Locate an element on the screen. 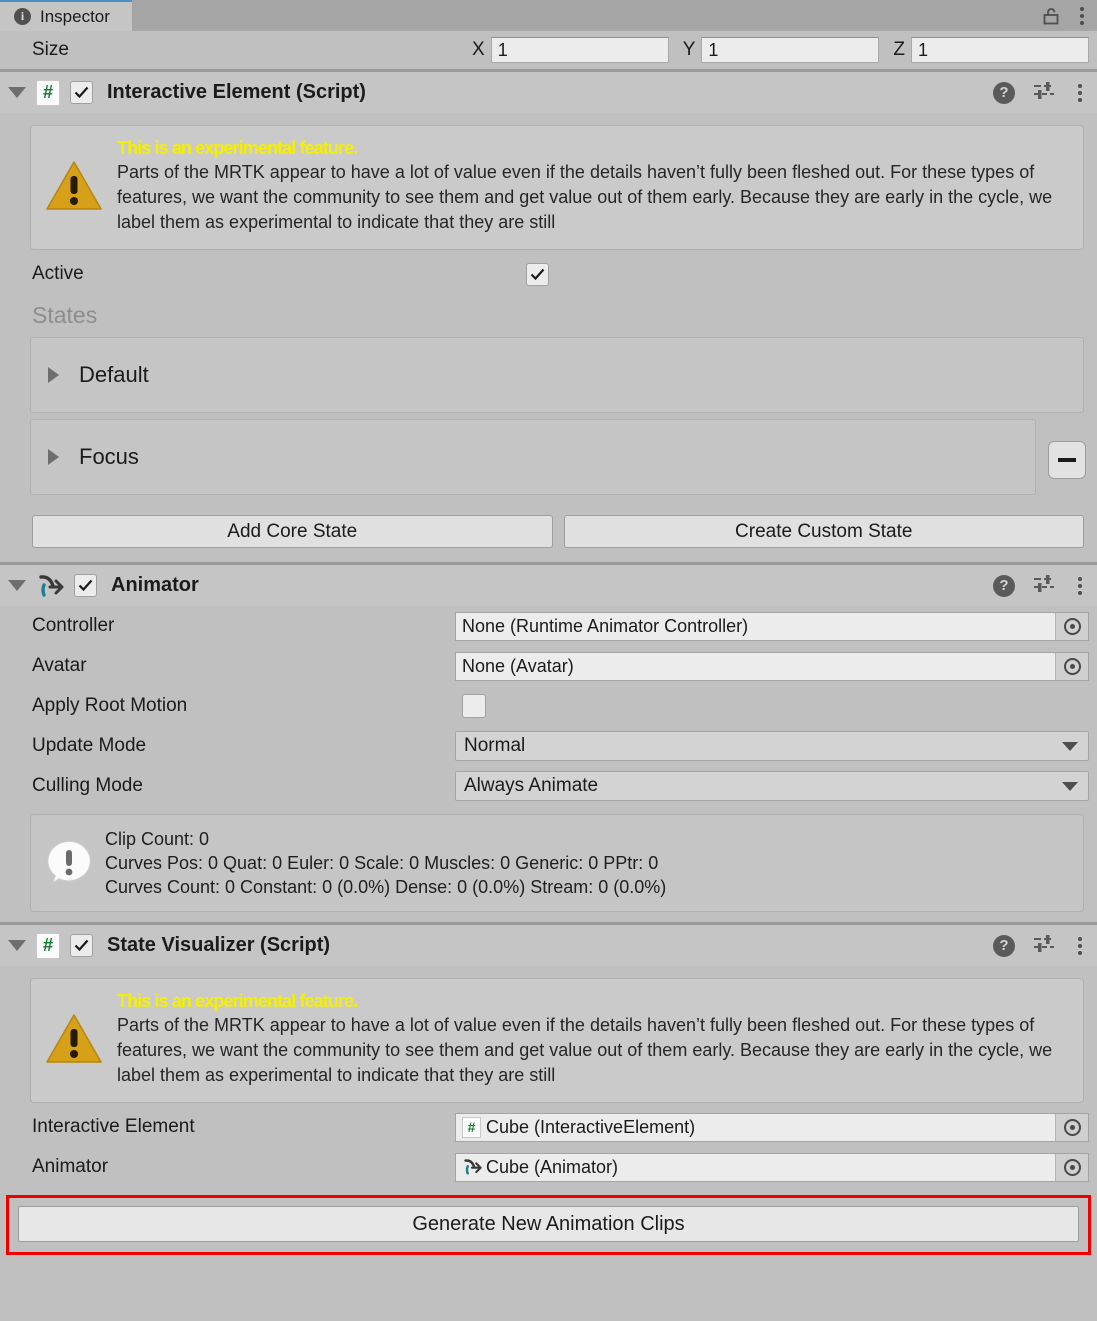  culling-mode-row: Culling Mode Always Animate is located at coordinates (548, 786).